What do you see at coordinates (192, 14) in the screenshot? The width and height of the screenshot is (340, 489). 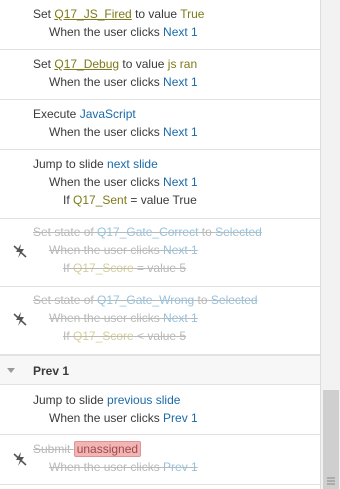 I see `value-text: True` at bounding box center [192, 14].